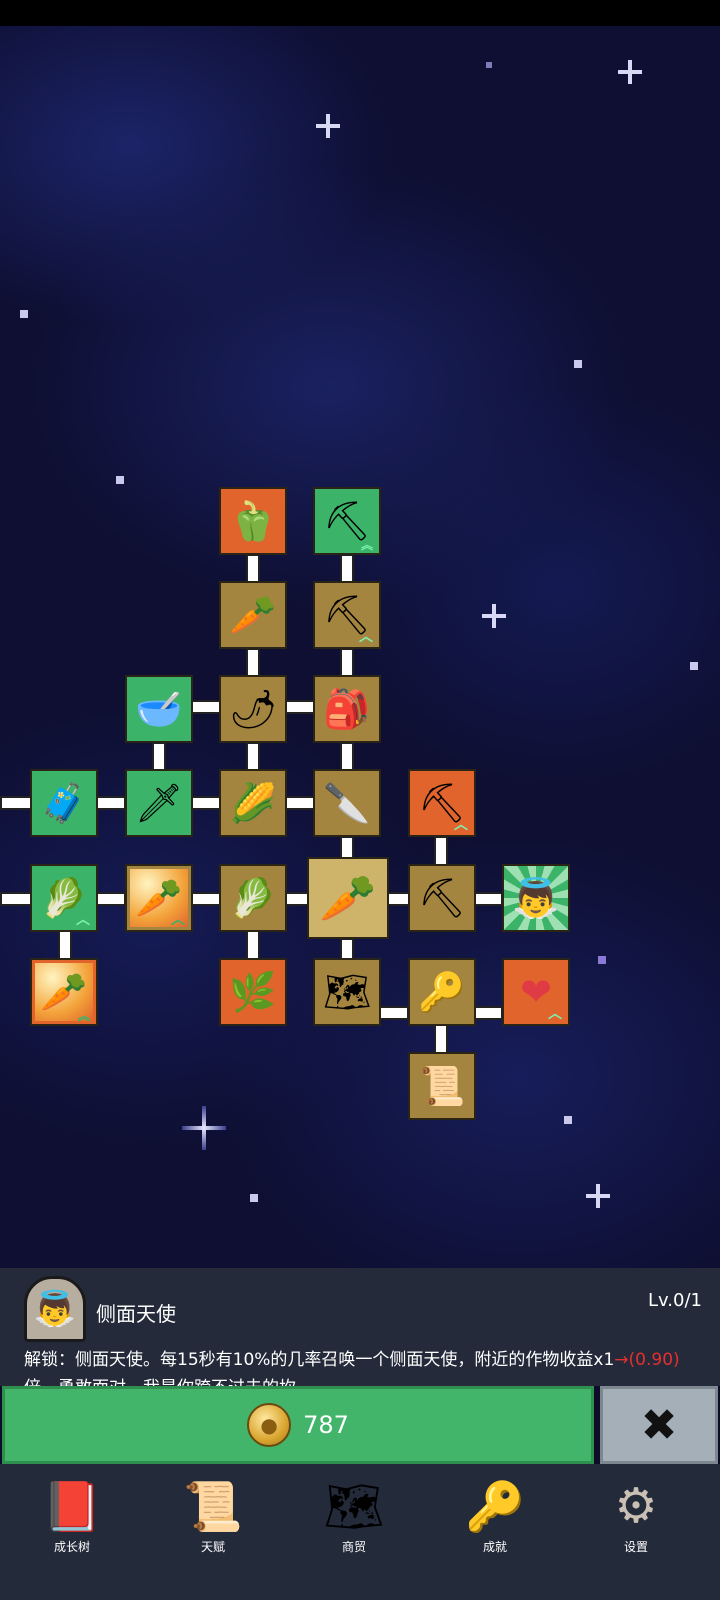 The height and width of the screenshot is (1600, 720). I want to click on nav-growth-tree: 📕 成长树, so click(72, 1532).